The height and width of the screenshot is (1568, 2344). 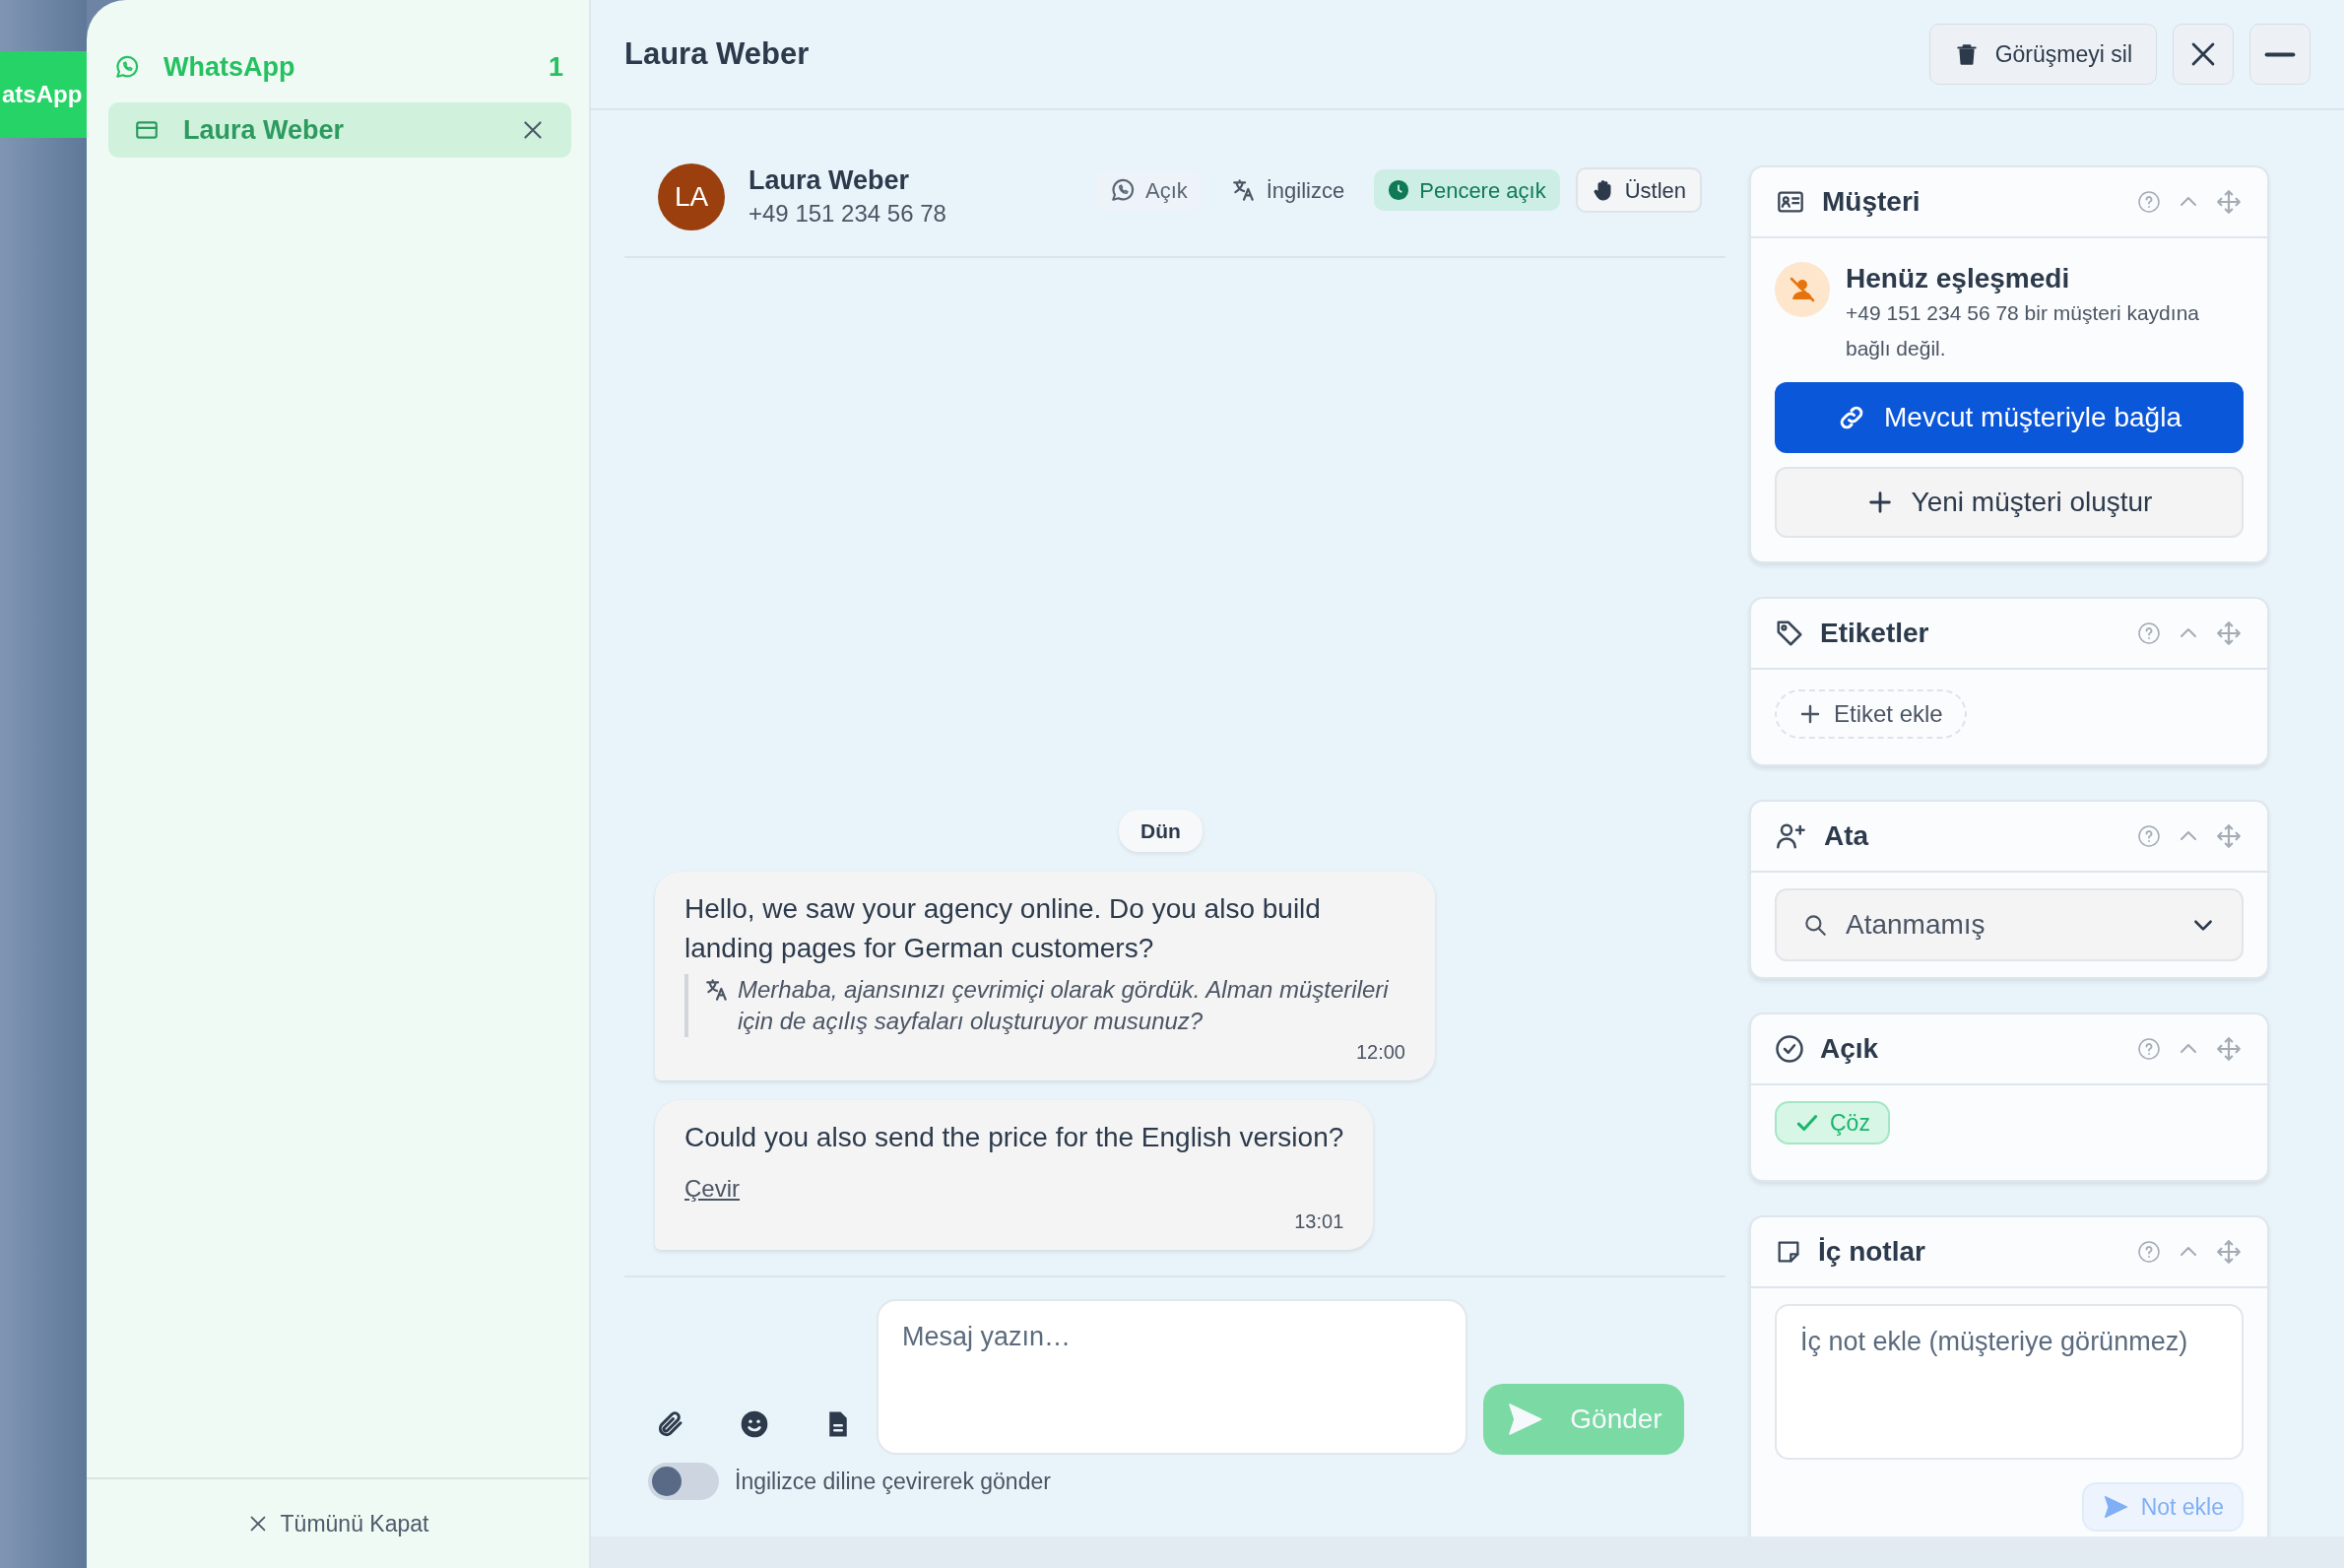 I want to click on panel-title: Ata, so click(x=1847, y=836).